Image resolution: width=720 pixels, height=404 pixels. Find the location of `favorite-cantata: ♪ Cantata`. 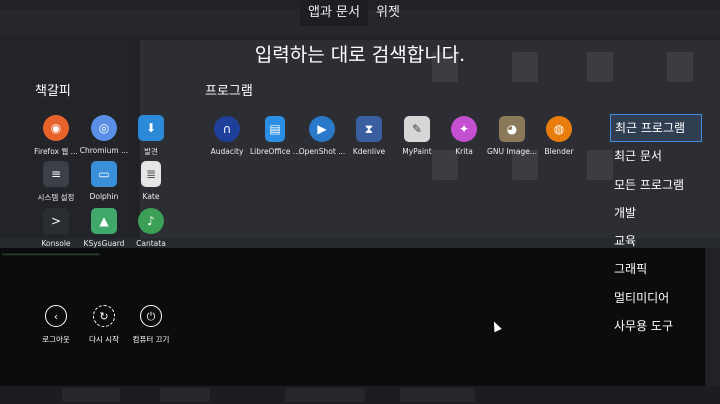

favorite-cantata: ♪ Cantata is located at coordinates (151, 228).